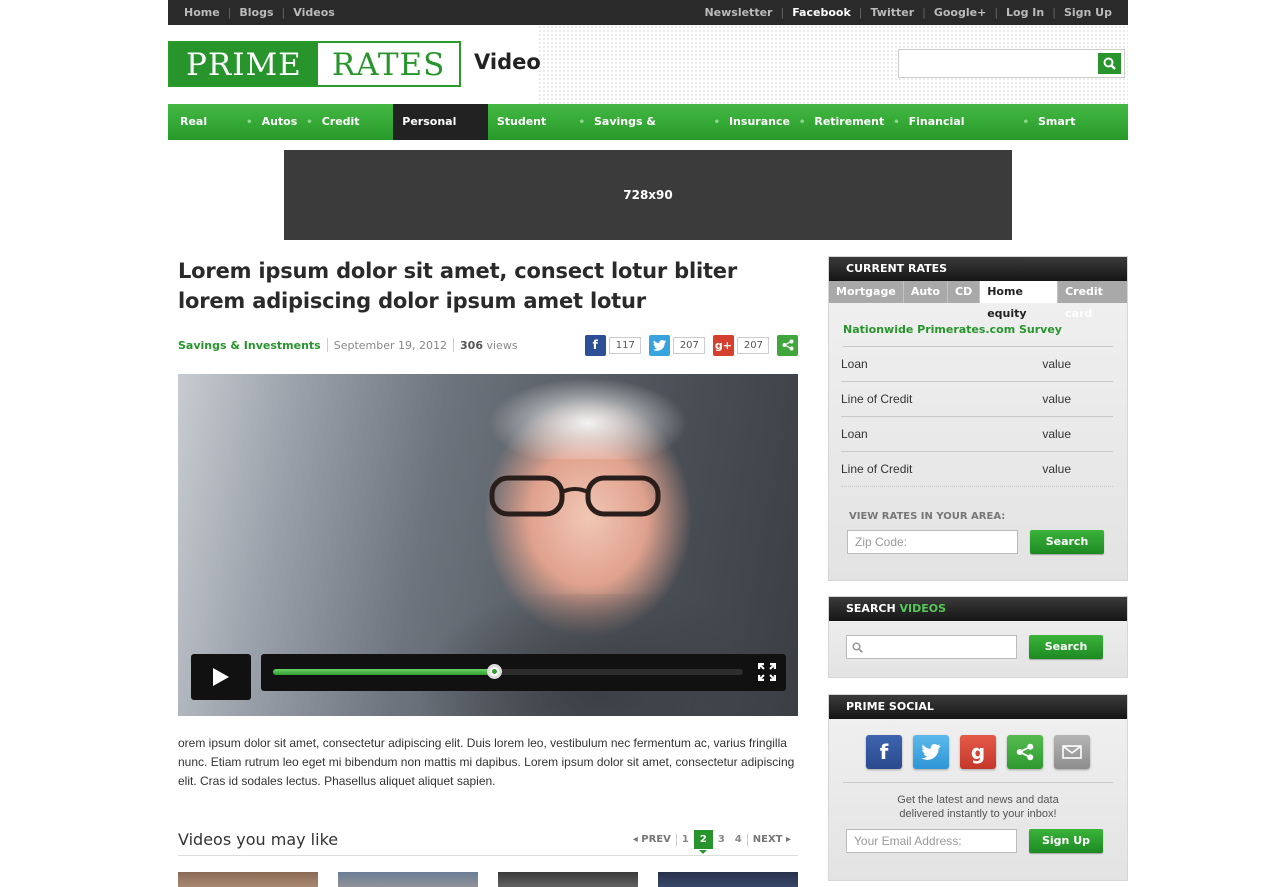  I want to click on nav-savings-investment: Savings & Investment, so click(649, 134).